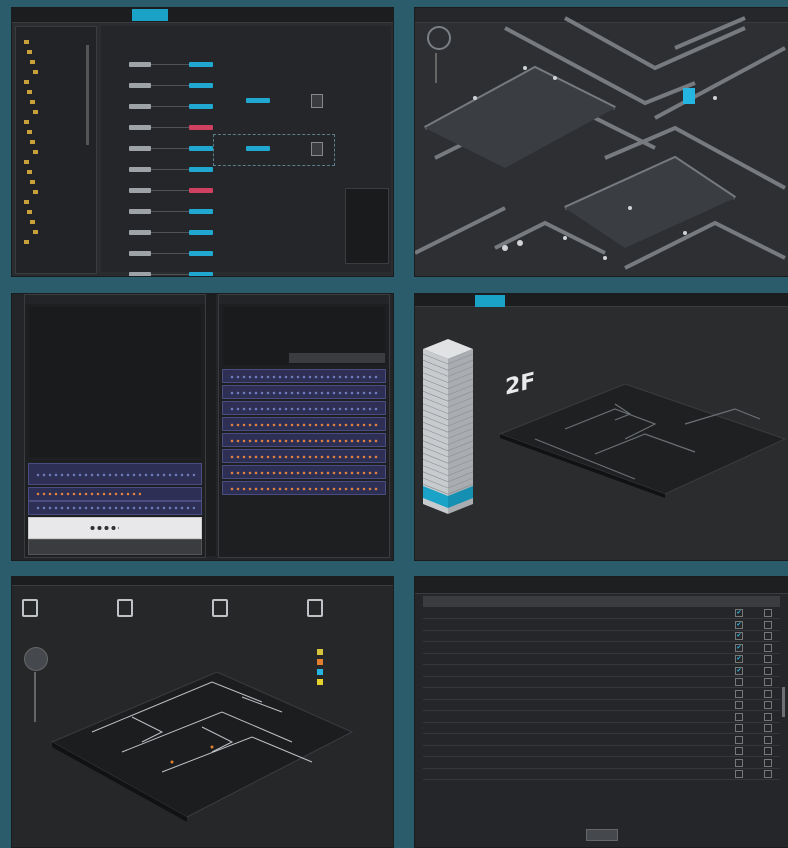 The height and width of the screenshot is (848, 788). Describe the element at coordinates (317, 101) in the screenshot. I see `server-icon` at that location.